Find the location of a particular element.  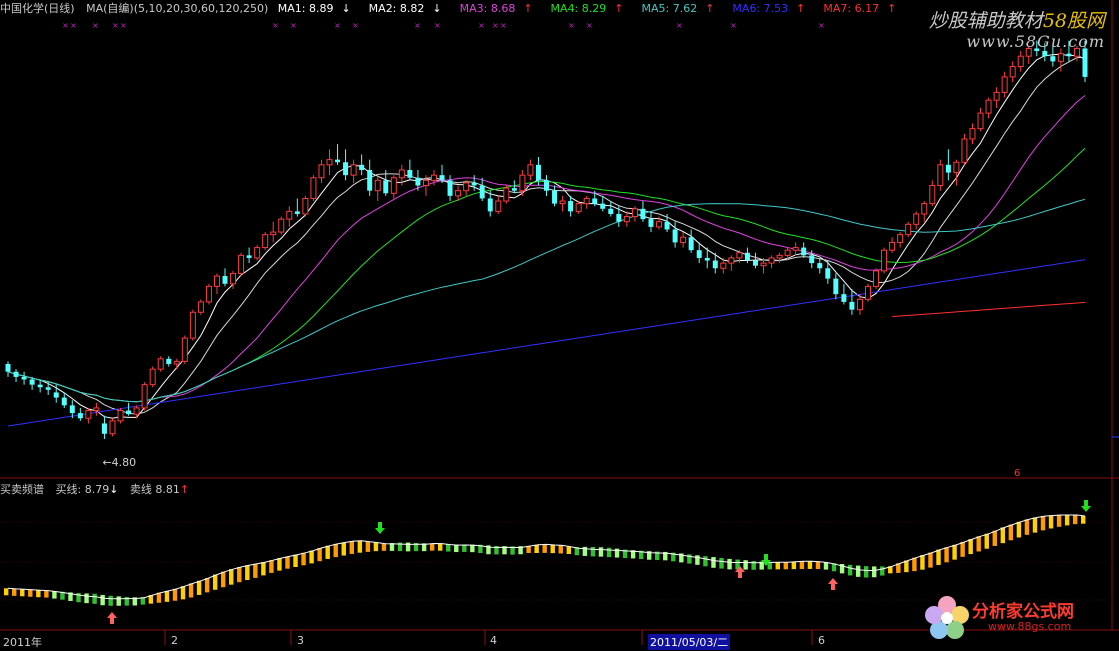

x-tick-label-selected: 2011/05/03/二 is located at coordinates (689, 642).